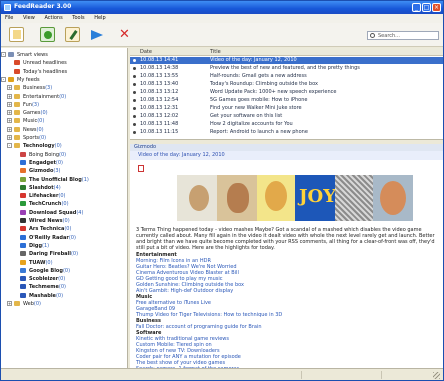 The height and width of the screenshot is (381, 444). I want to click on tree-item: Gizmodo(3), so click(40, 171).